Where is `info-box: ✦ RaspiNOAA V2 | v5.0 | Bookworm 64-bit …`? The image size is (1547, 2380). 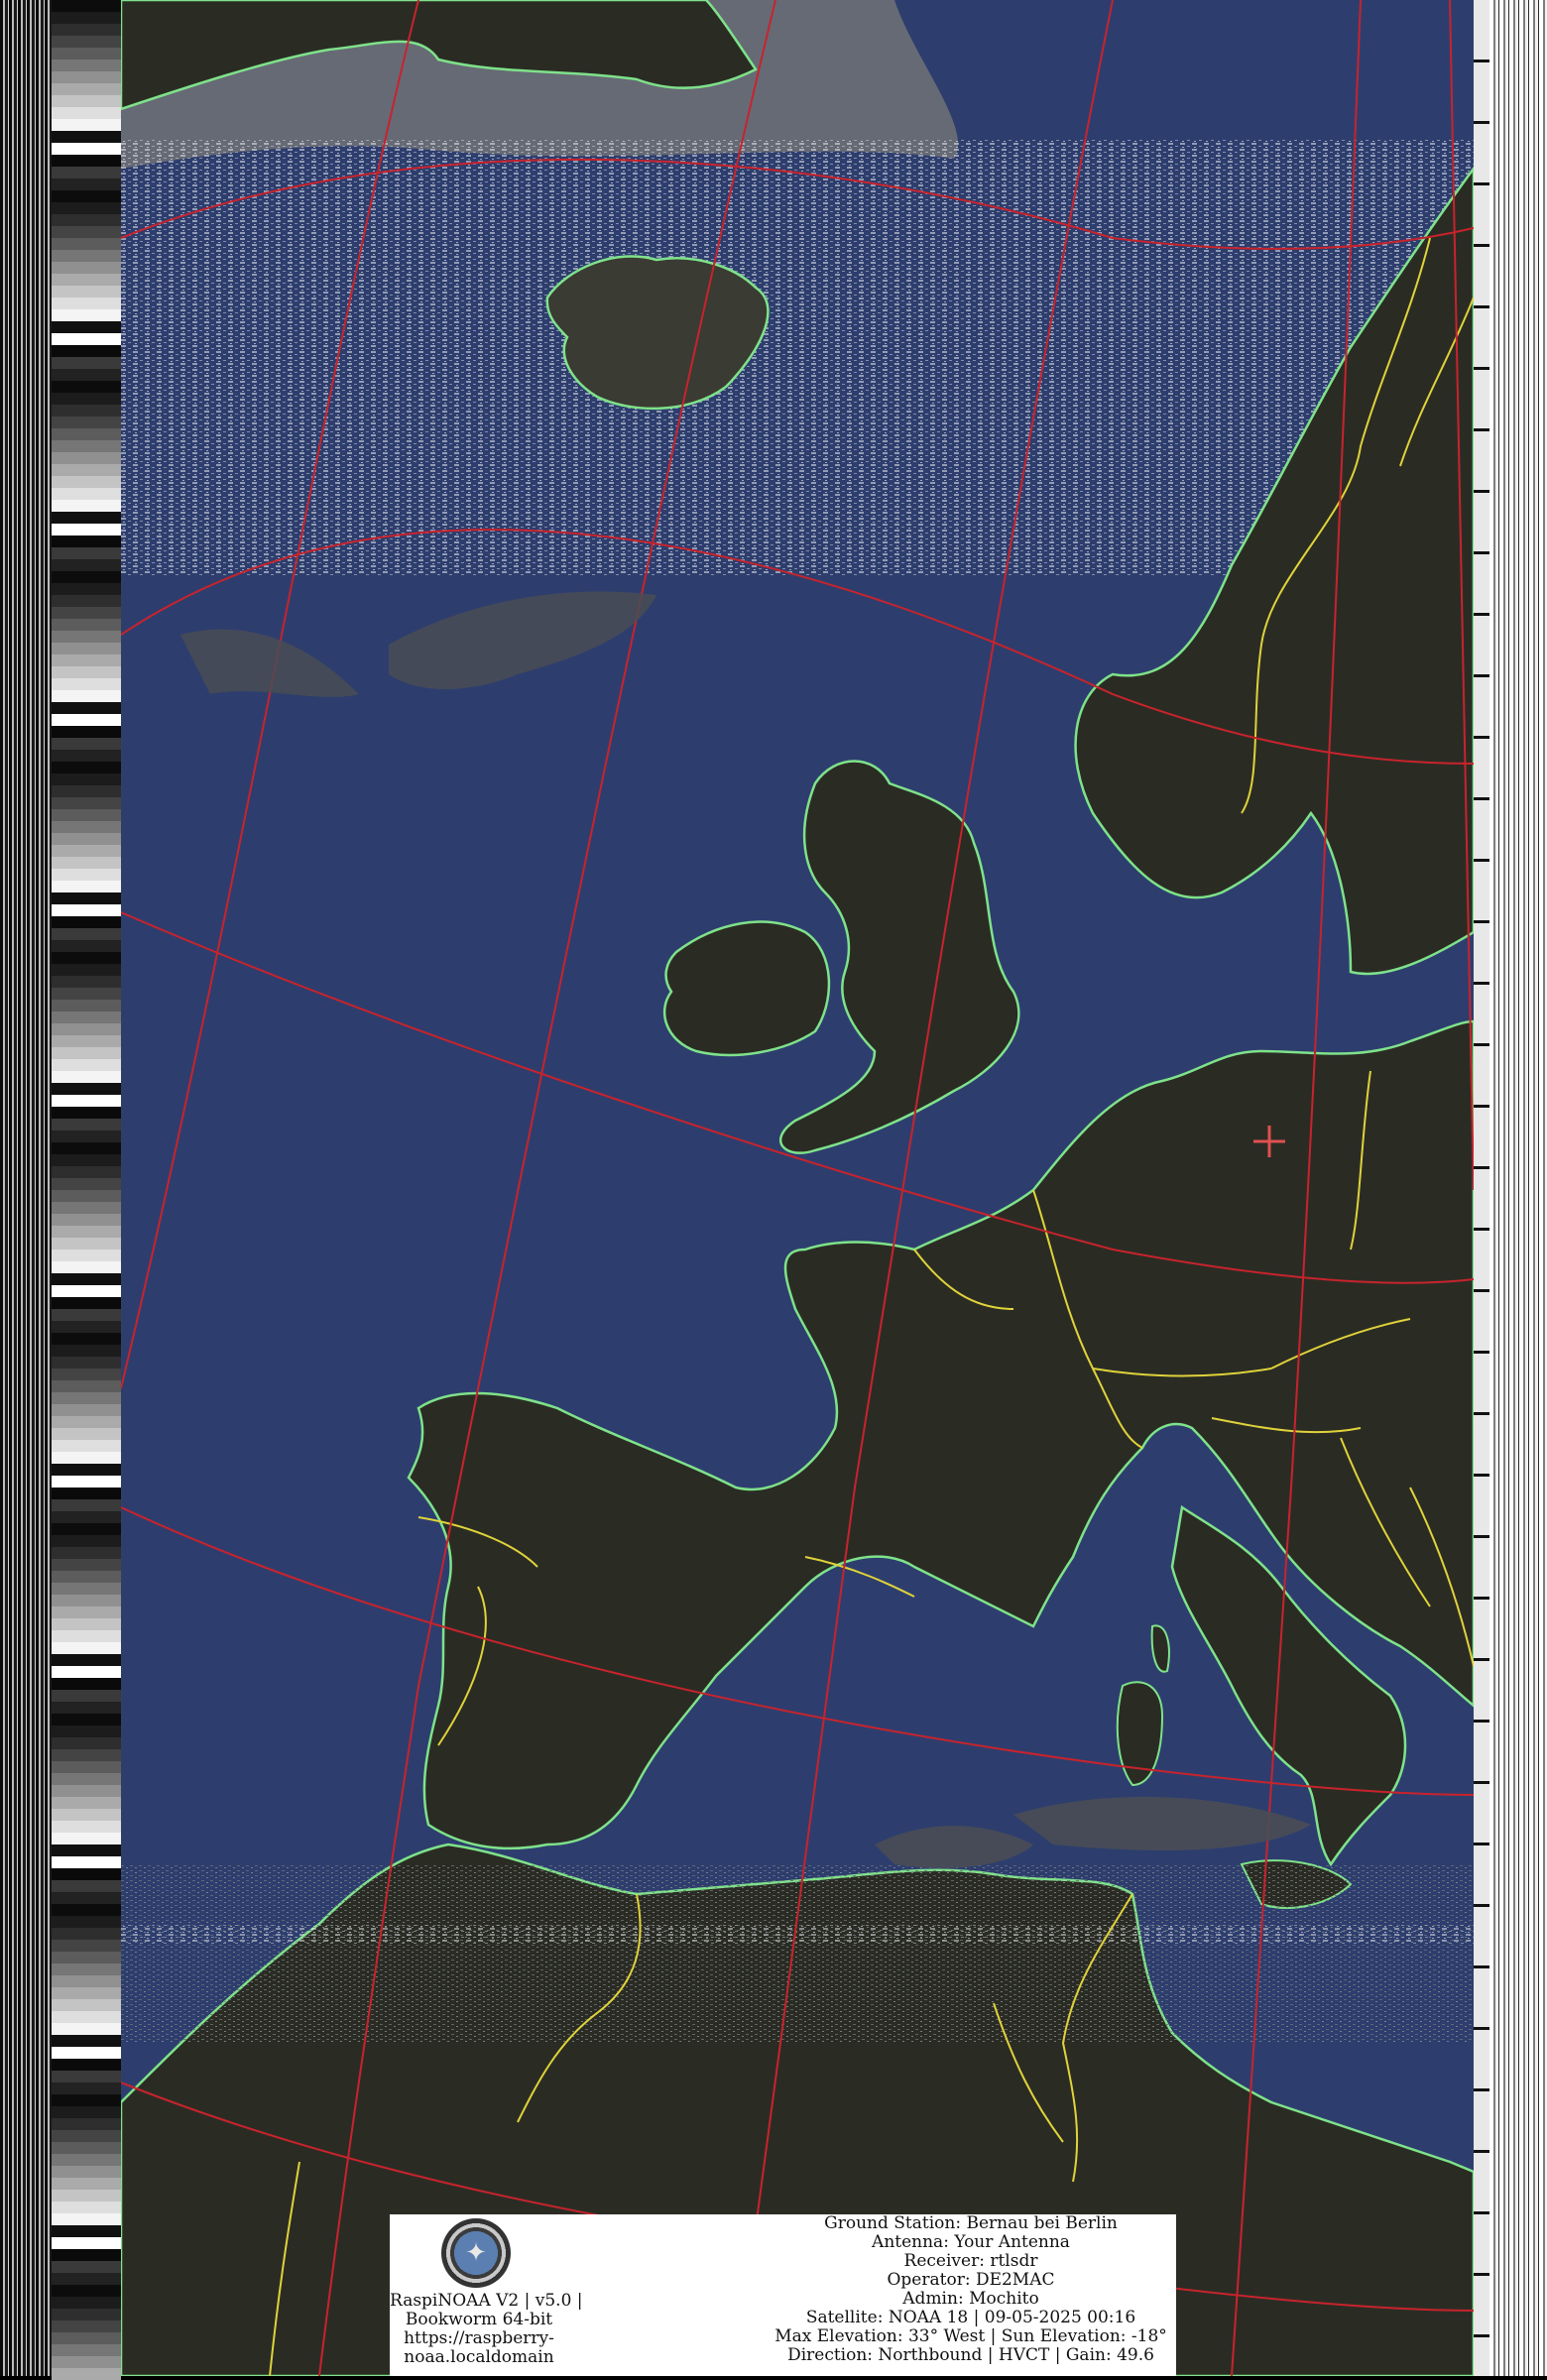
info-box: ✦ RaspiNOAA V2 | v5.0 | Bookworm 64-bit … is located at coordinates (783, 2295).